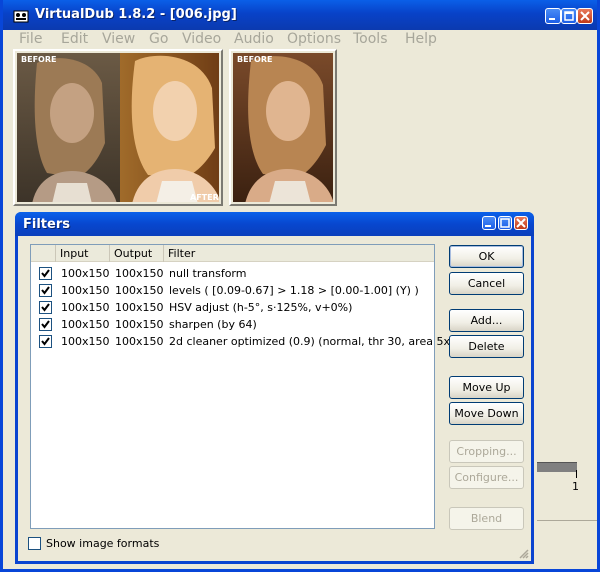 This screenshot has height=572, width=600. I want to click on menu-edit: Edit, so click(74, 39).